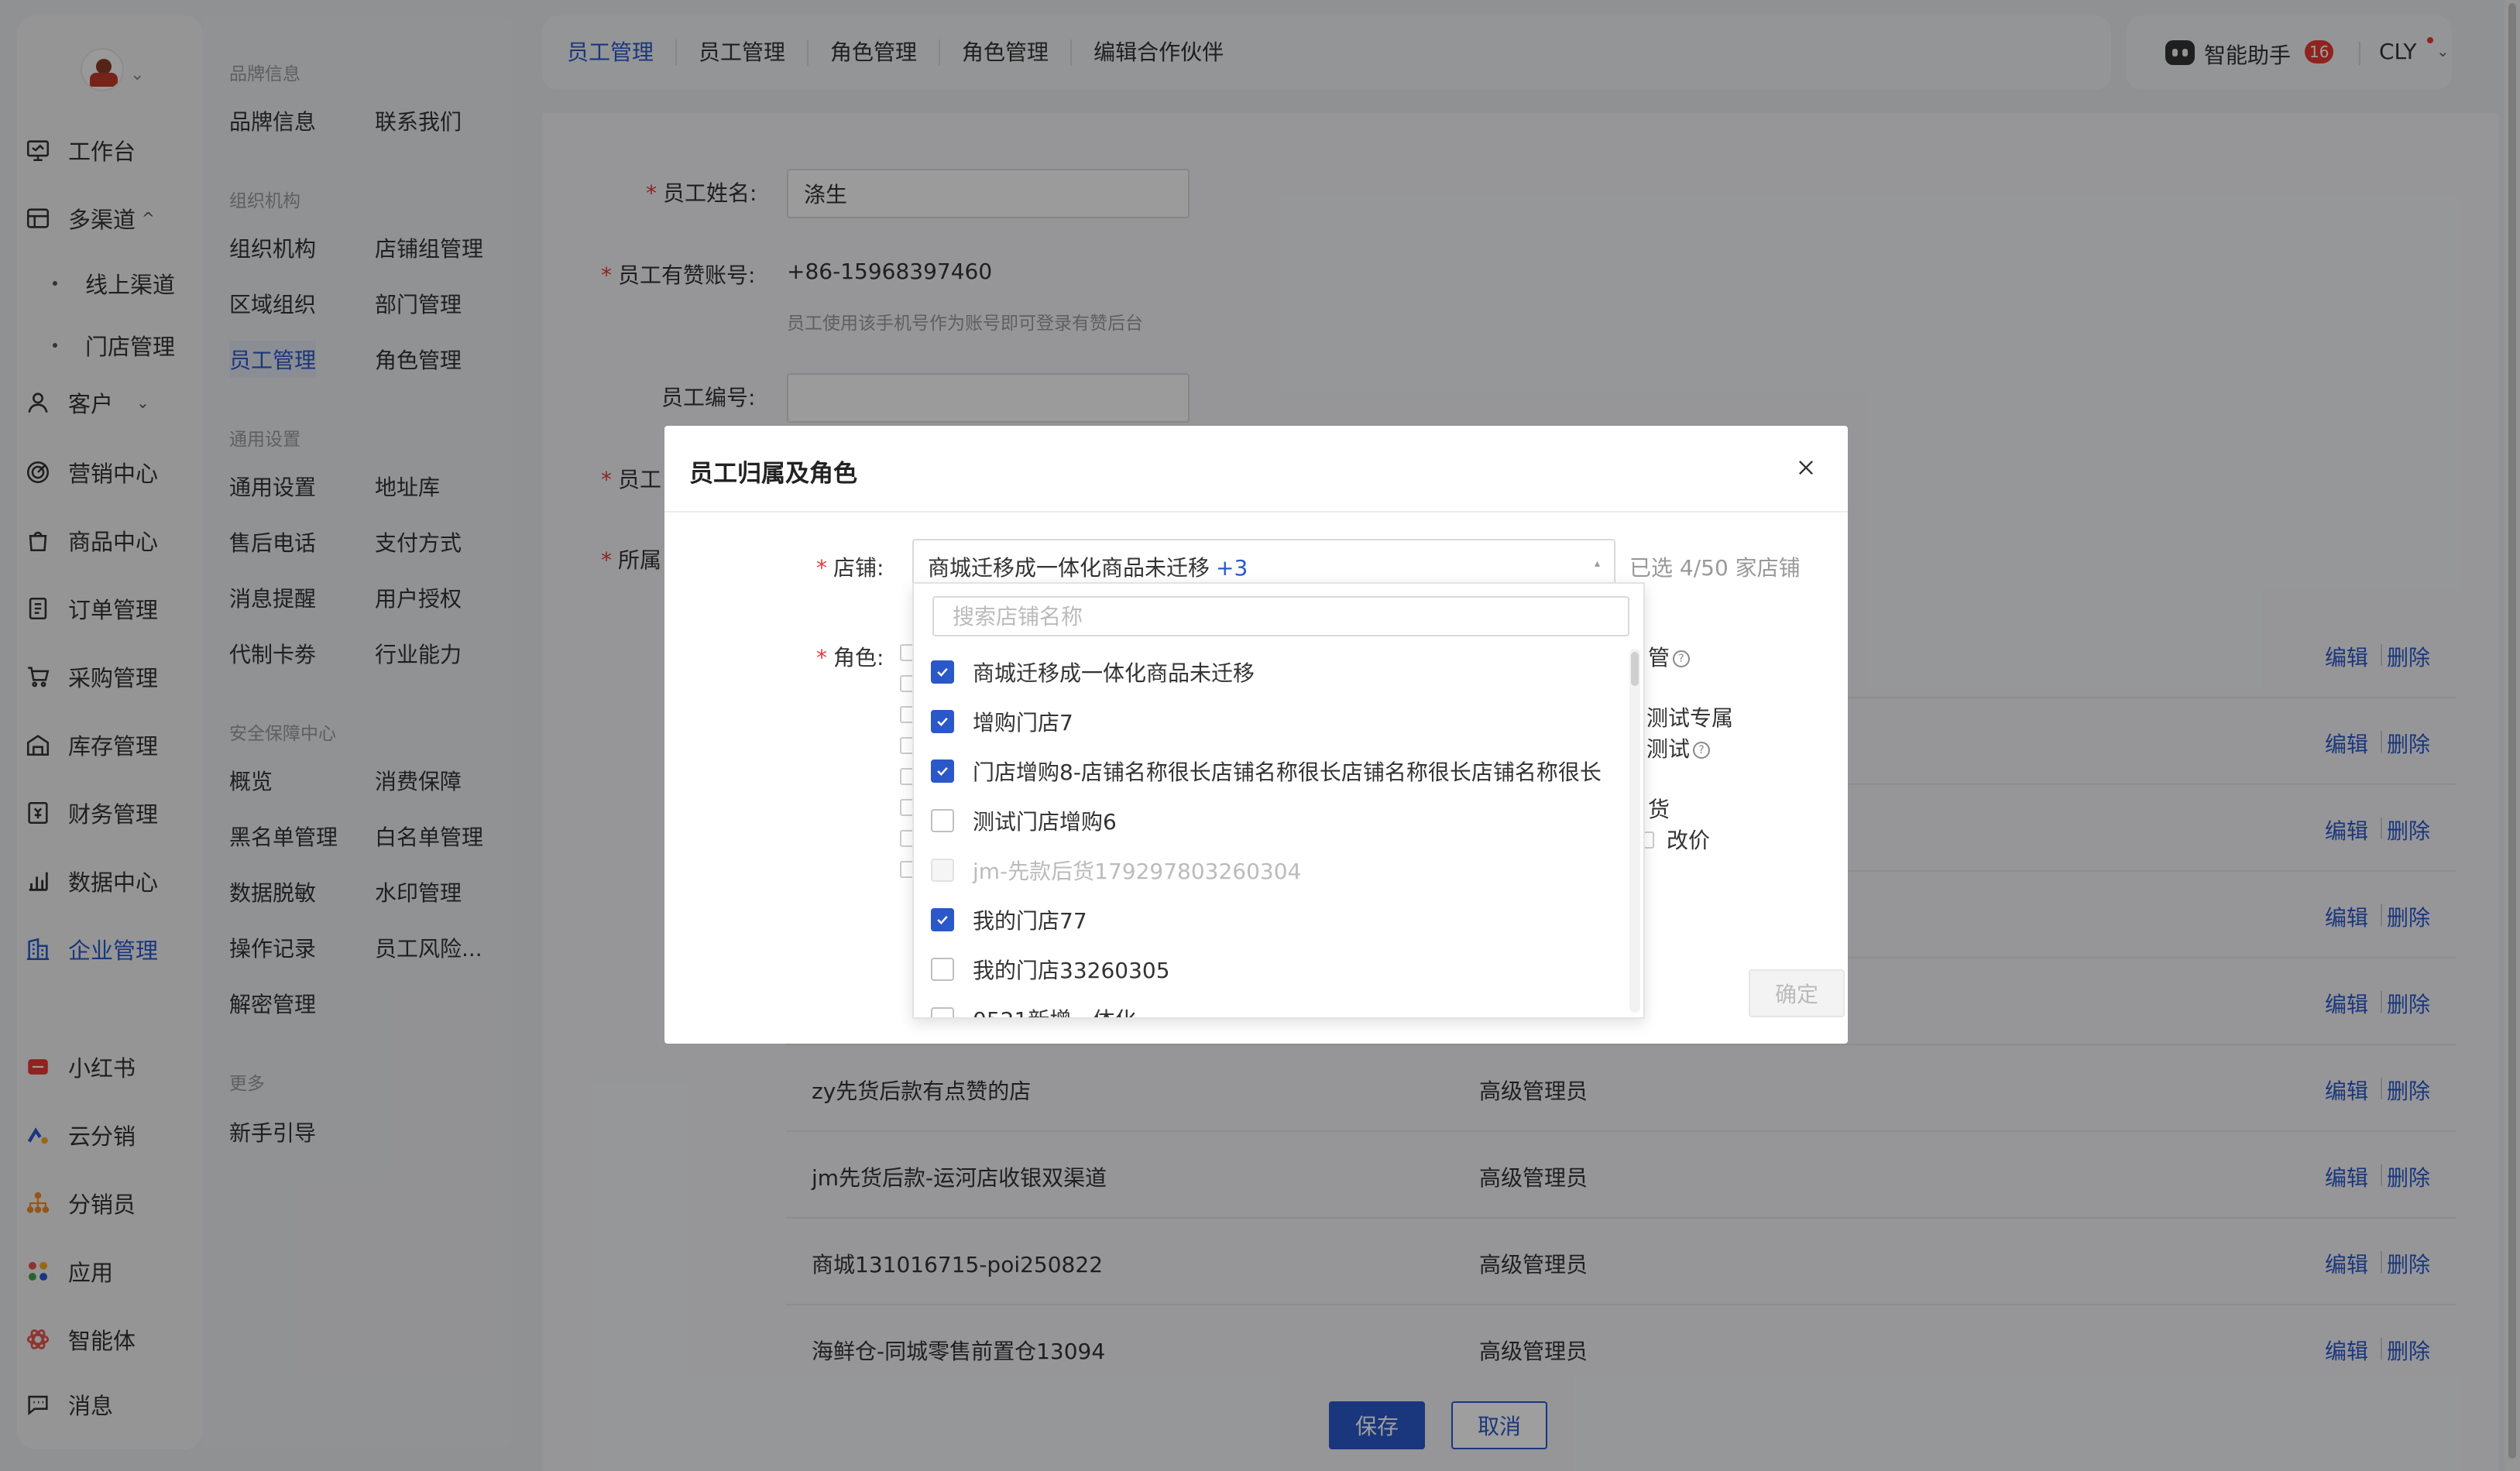 This screenshot has height=1471, width=2520. What do you see at coordinates (1797, 993) in the screenshot?
I see `confirm-button: 确定` at bounding box center [1797, 993].